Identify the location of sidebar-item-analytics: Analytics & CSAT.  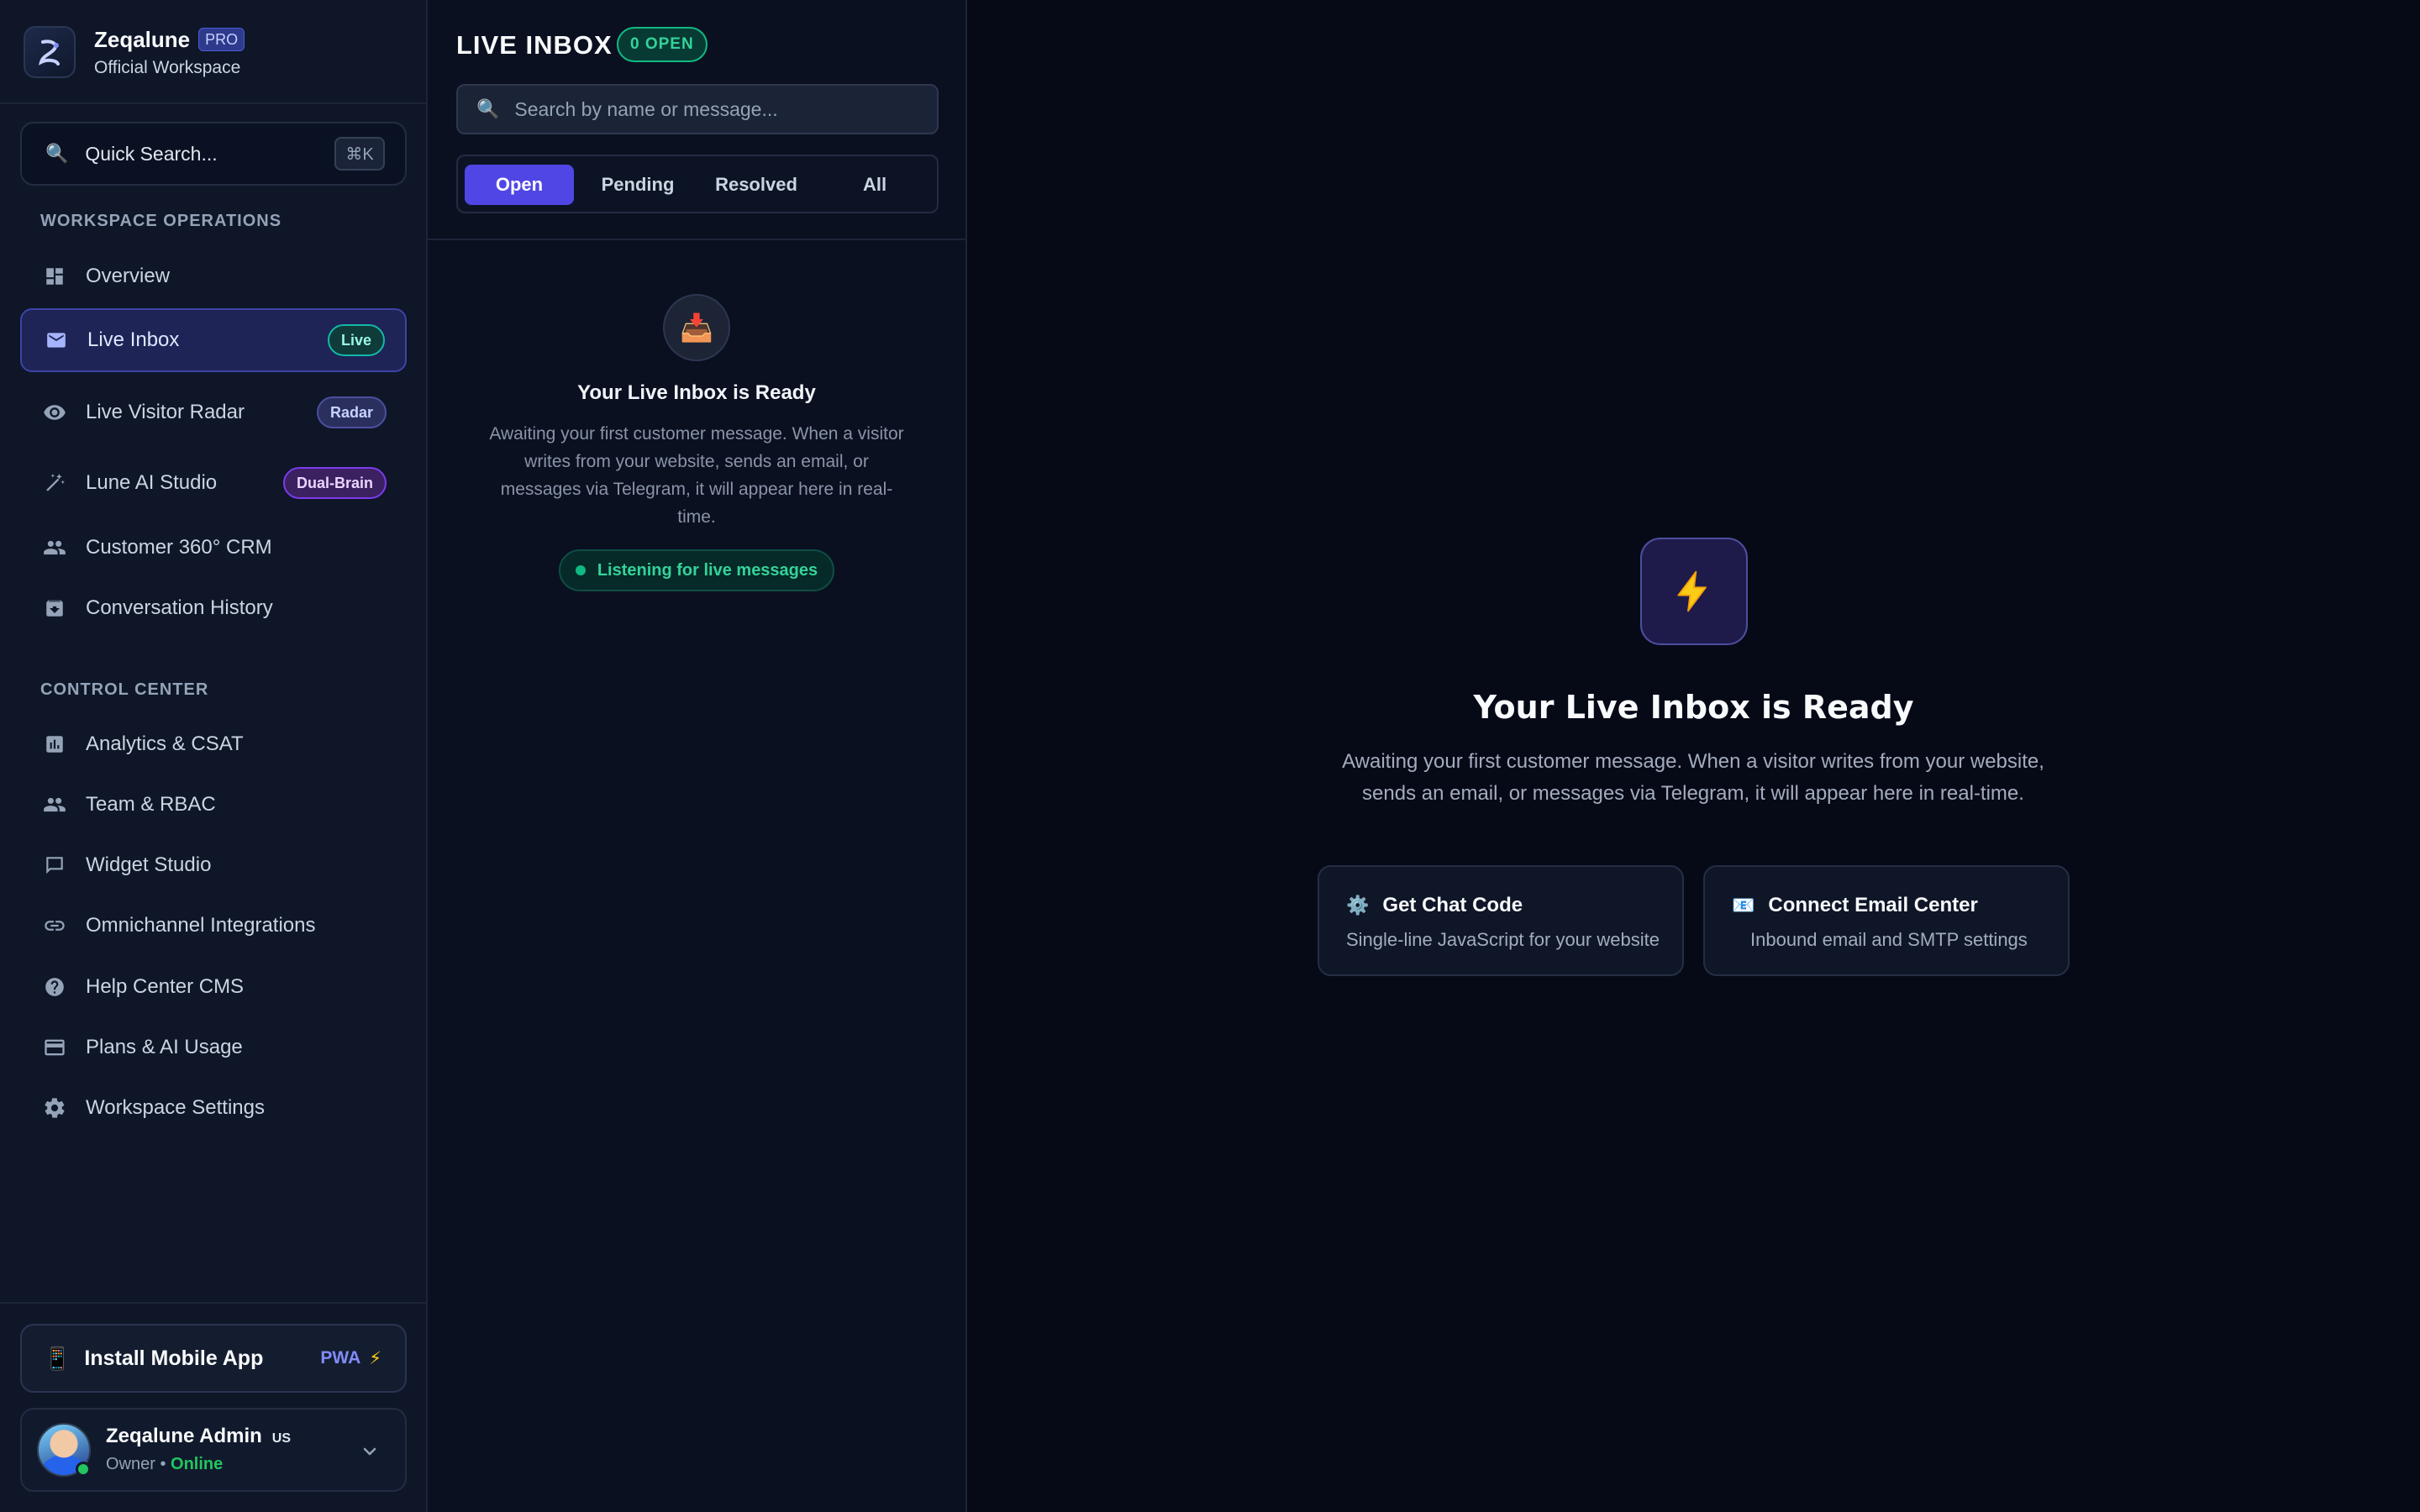
(214, 744).